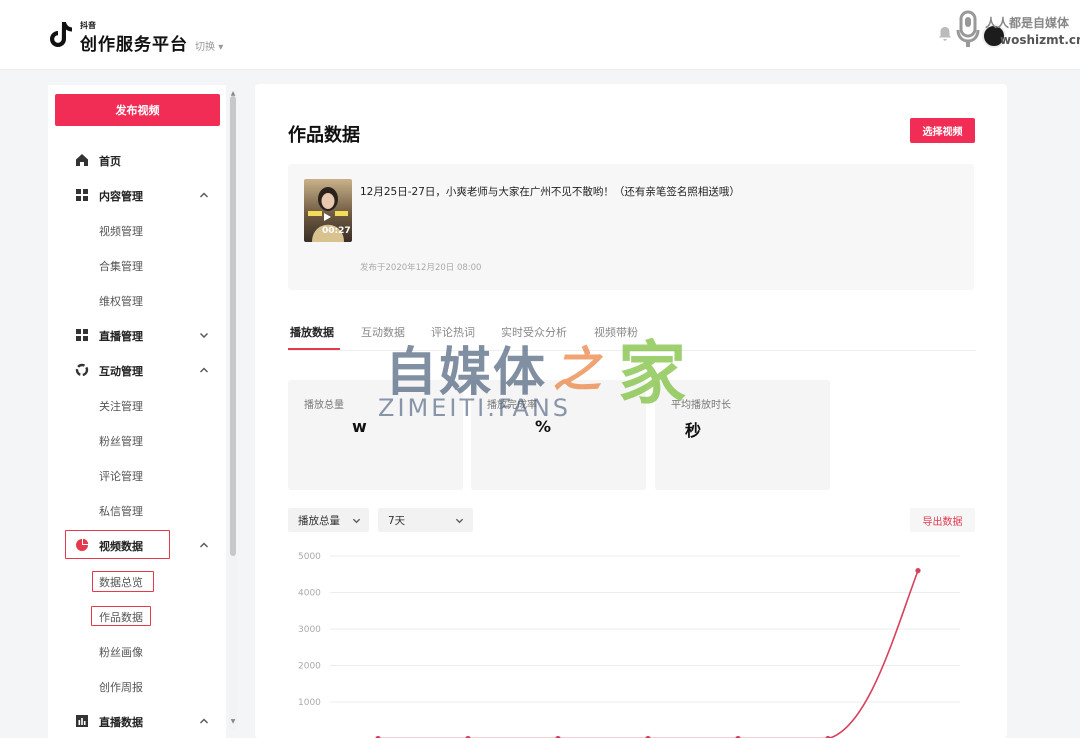 The width and height of the screenshot is (1080, 738). What do you see at coordinates (1040, 40) in the screenshot?
I see `watermark-text-bottom: woshizmt.cn` at bounding box center [1040, 40].